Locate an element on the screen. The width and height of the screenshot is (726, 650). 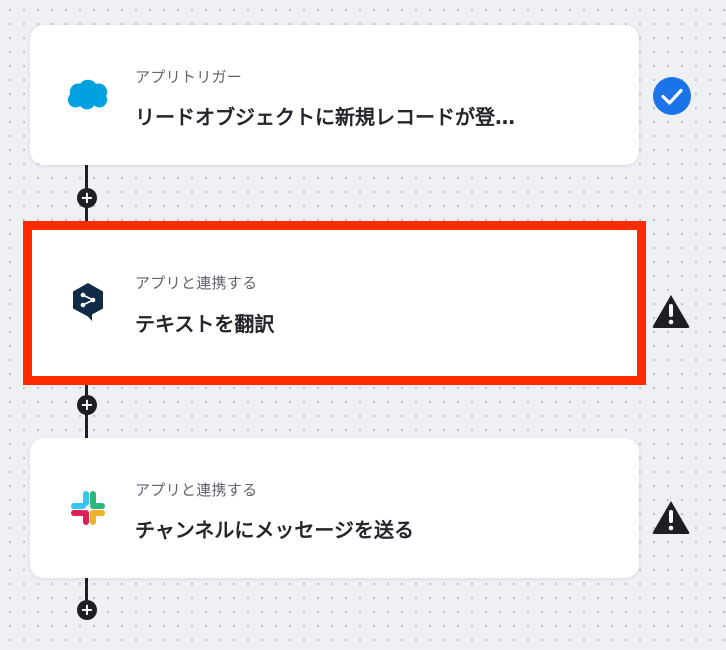
slack-icon is located at coordinates (88, 508).